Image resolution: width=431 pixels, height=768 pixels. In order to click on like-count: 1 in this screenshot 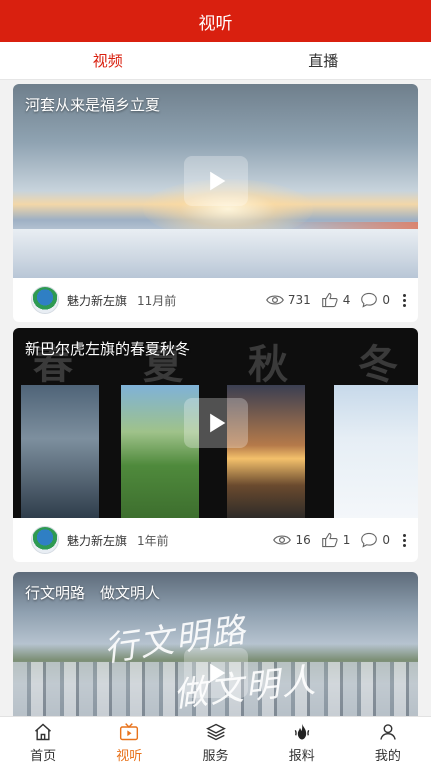, I will do `click(346, 540)`.